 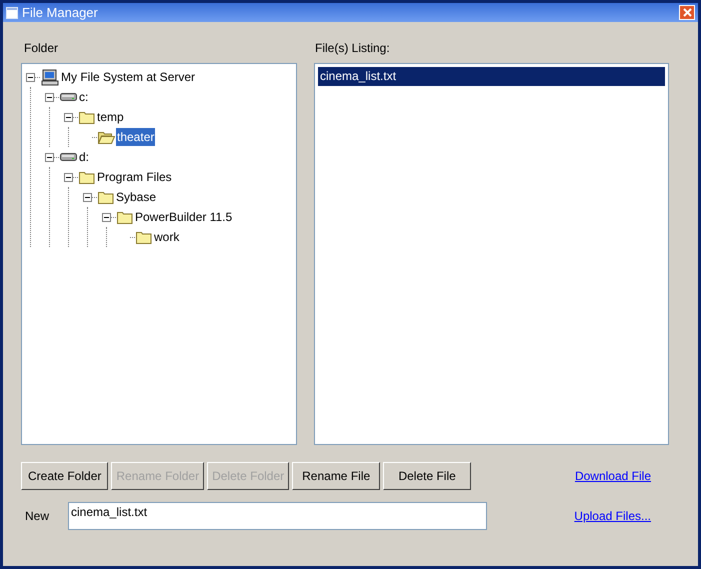 I want to click on action-button: Create Folder, so click(x=64, y=476).